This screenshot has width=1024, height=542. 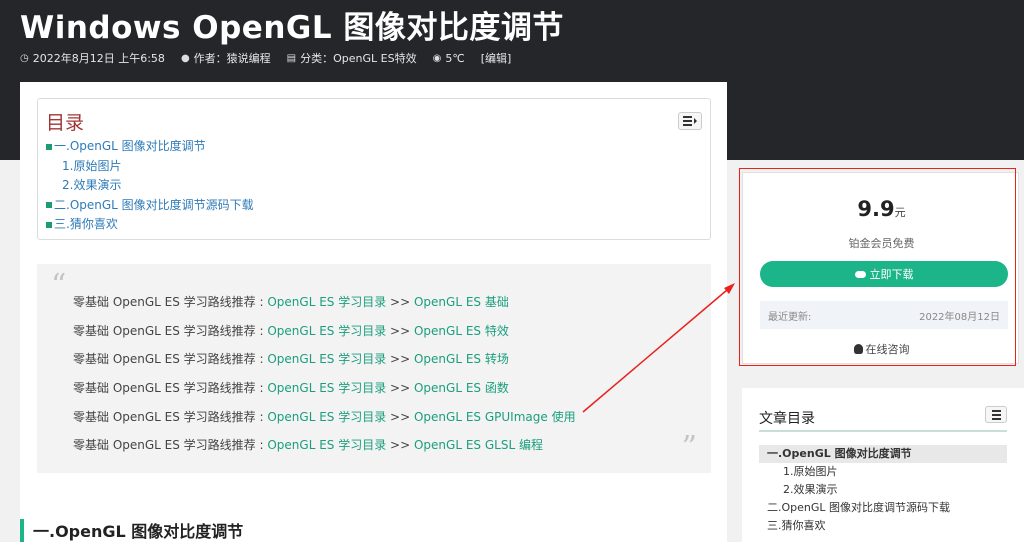 I want to click on category-icon: ▤, so click(x=291, y=58).